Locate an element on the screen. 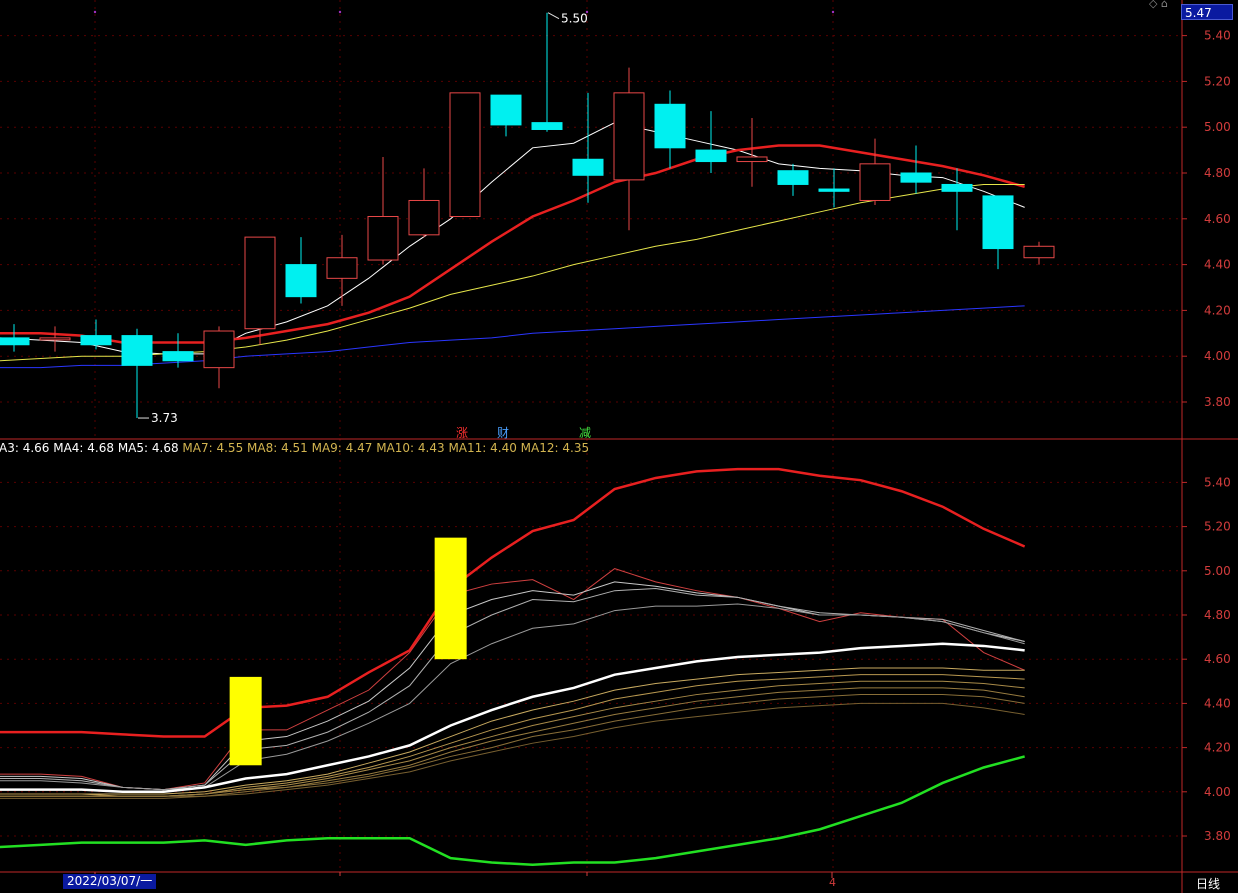 The height and width of the screenshot is (893, 1238). signal-markers is located at coordinates (348, 651).